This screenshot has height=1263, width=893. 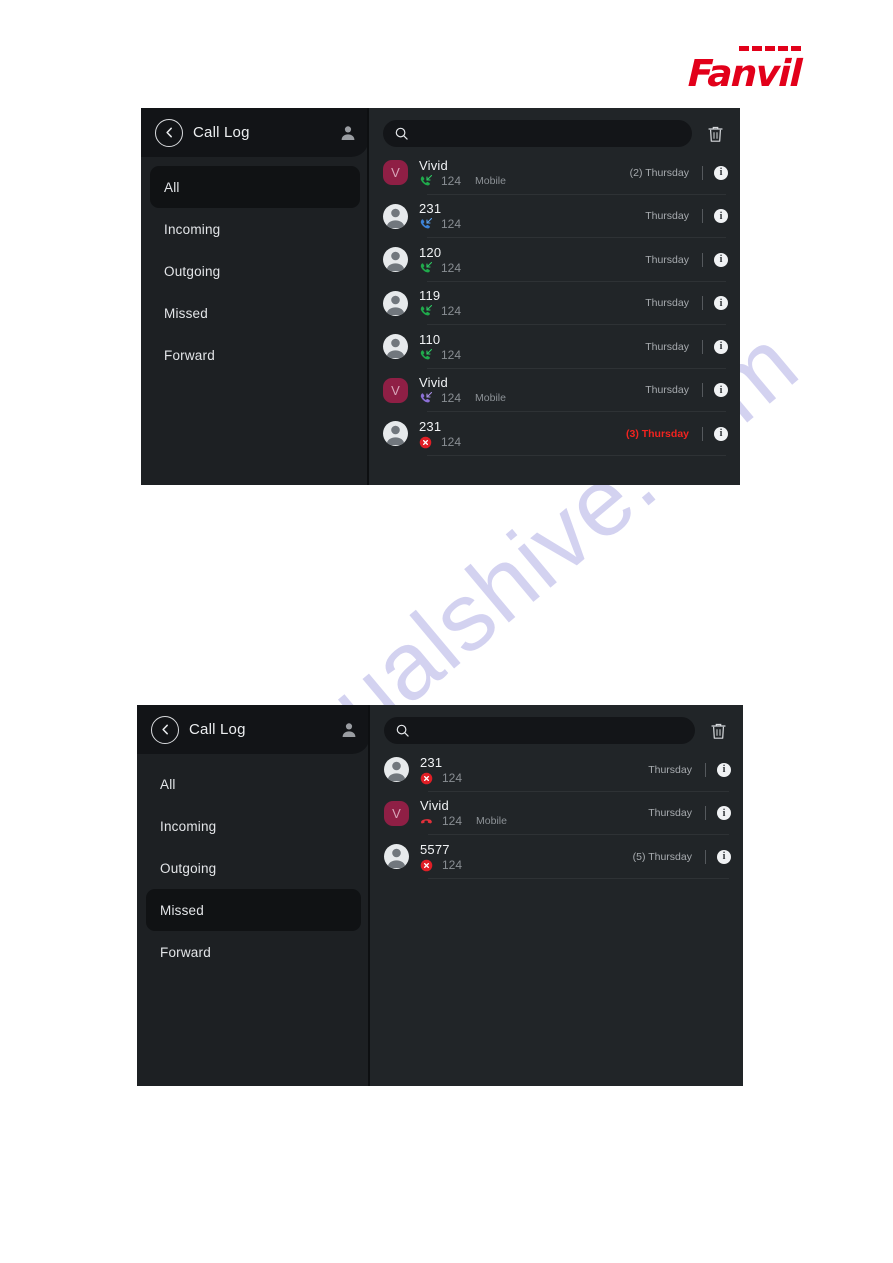 I want to click on phone-declined-icon, so click(x=426, y=821).